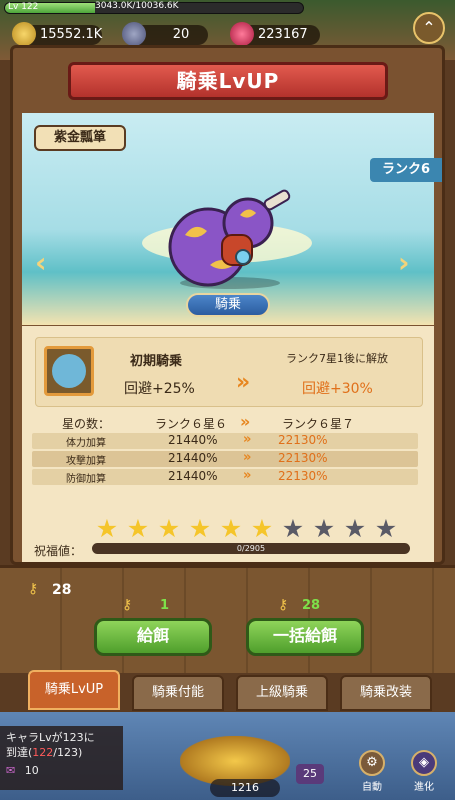 The image size is (455, 800). I want to click on gem-counter: 223167, so click(275, 34).